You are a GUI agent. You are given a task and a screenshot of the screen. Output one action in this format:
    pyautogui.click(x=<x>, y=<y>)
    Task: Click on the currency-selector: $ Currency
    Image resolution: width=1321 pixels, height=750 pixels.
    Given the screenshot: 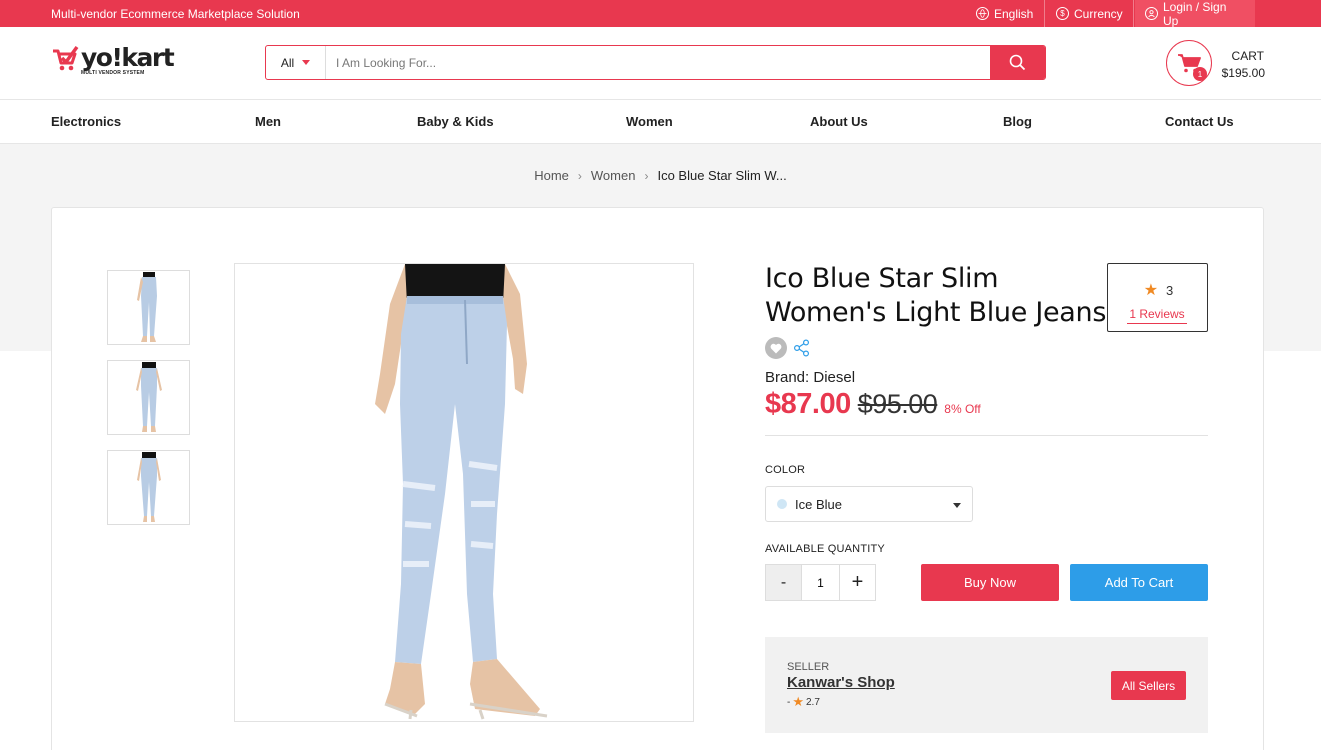 What is the action you would take?
    pyautogui.click(x=1089, y=13)
    